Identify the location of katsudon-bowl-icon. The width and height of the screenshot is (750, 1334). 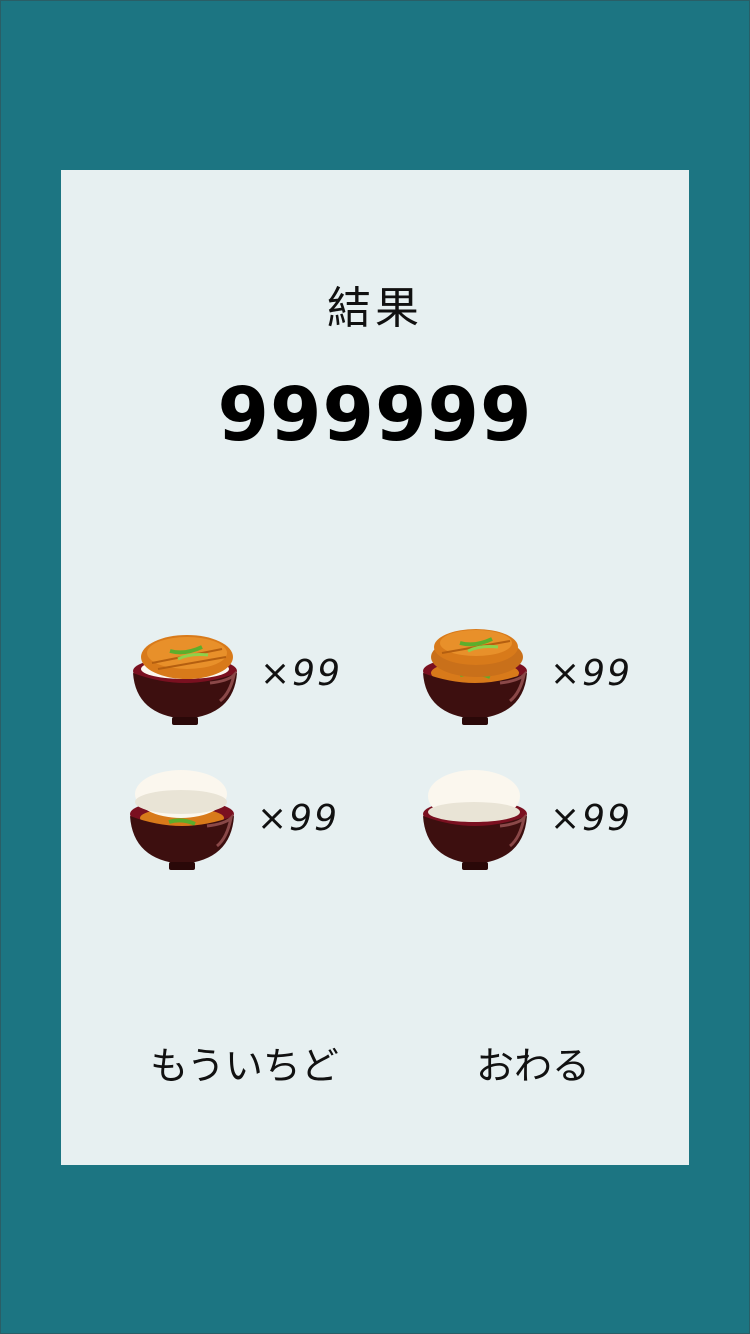
(185, 680).